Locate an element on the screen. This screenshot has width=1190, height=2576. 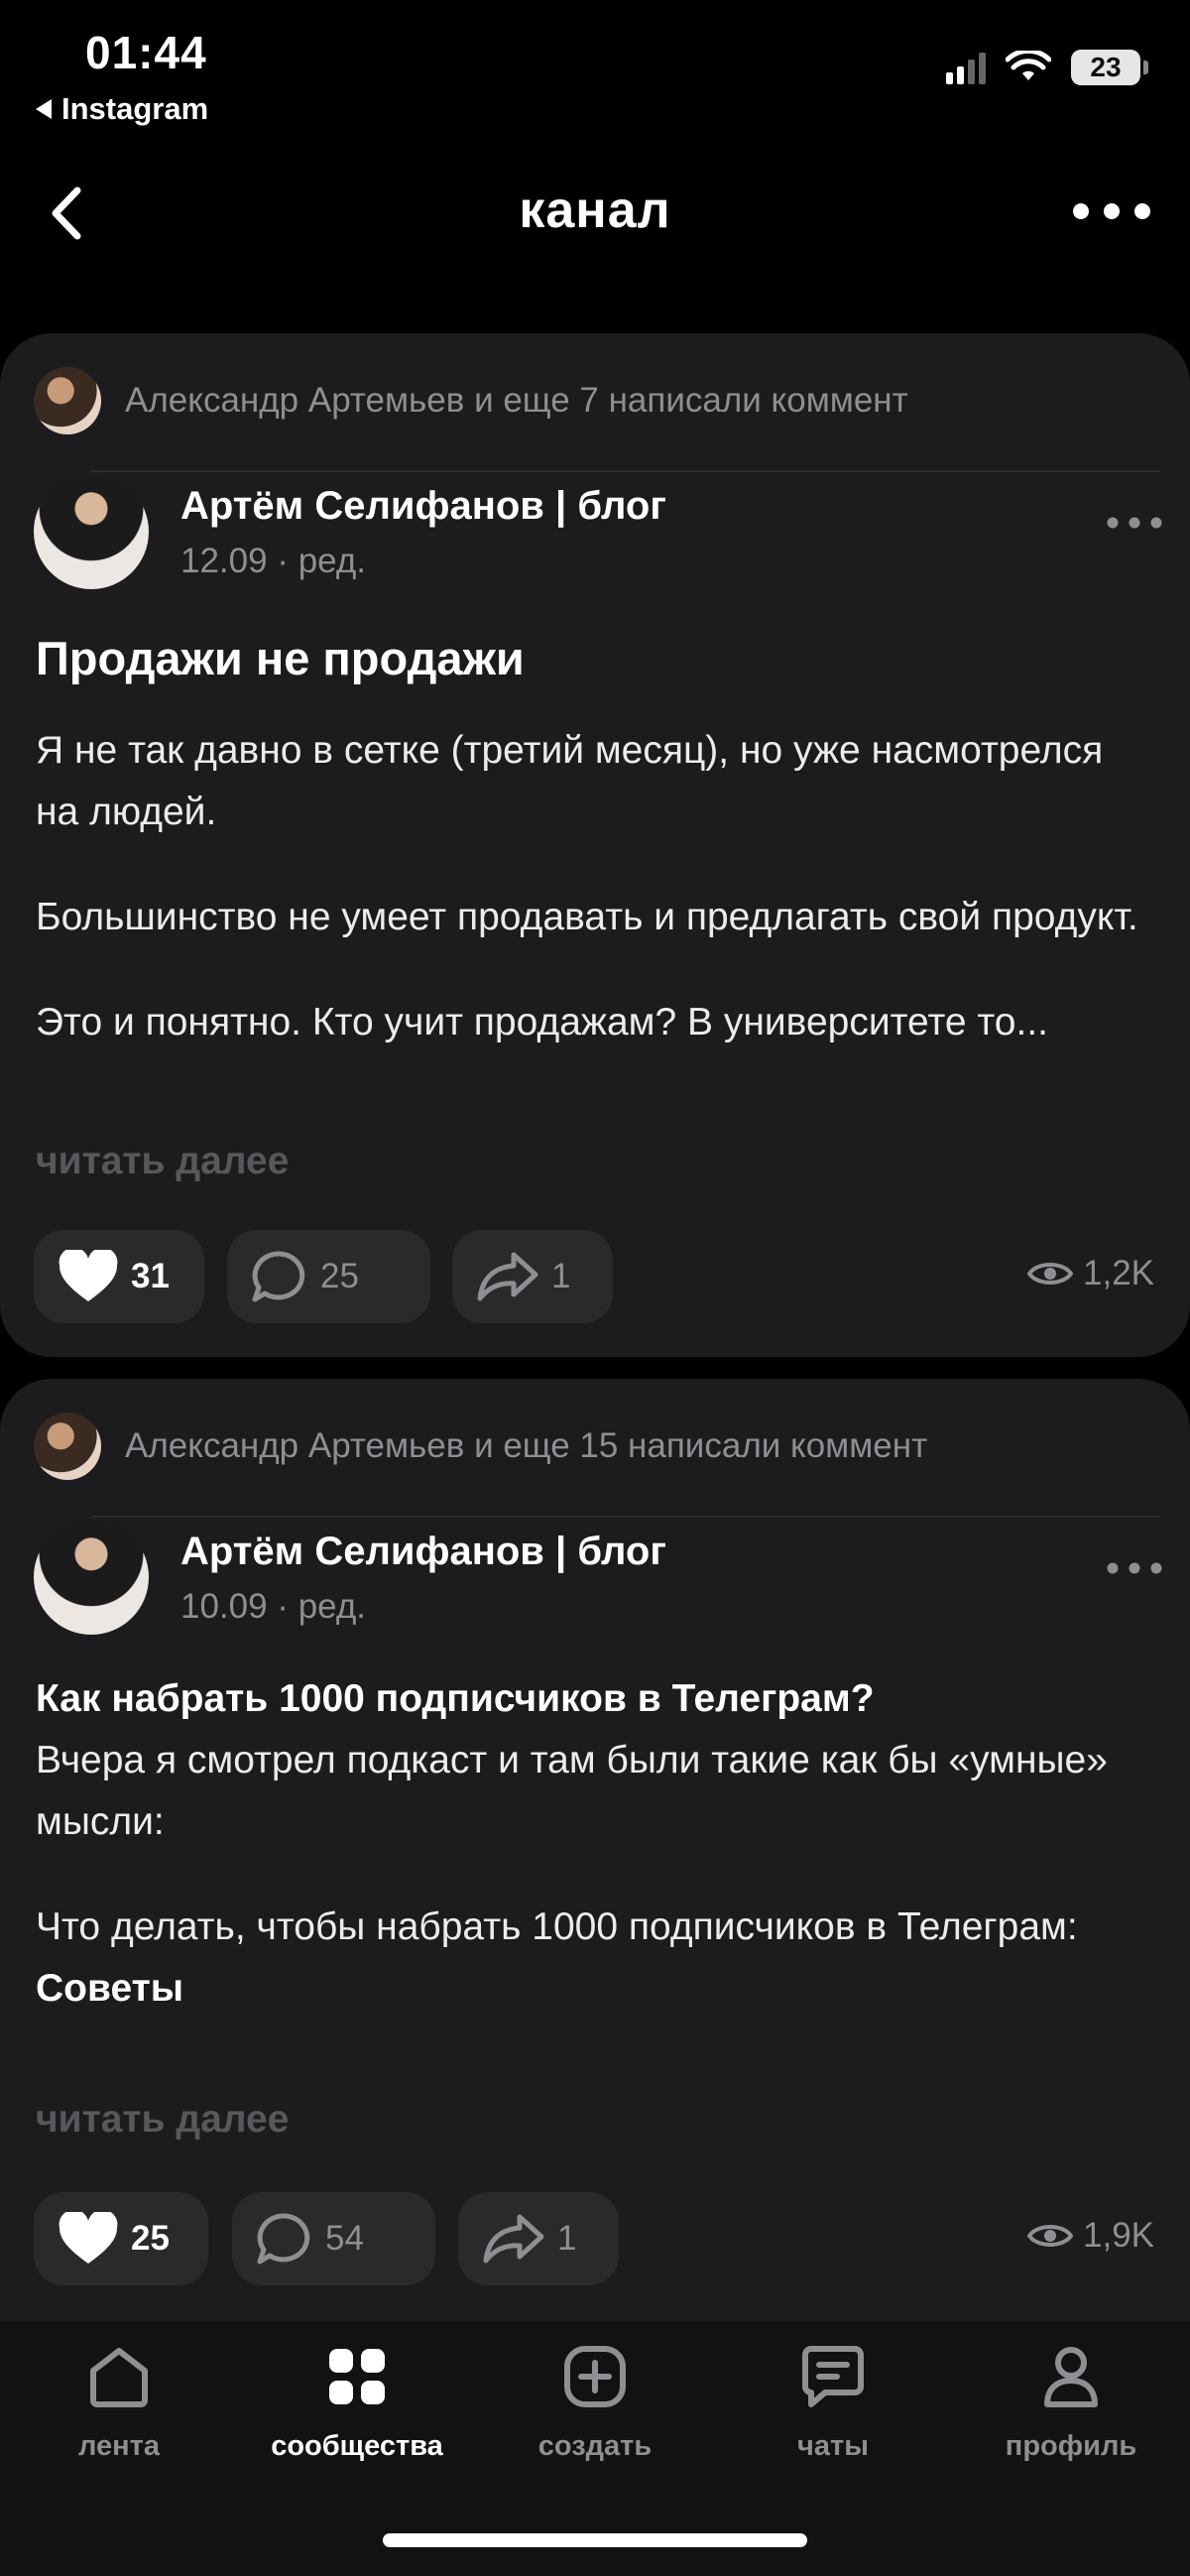
nav-label: профиль is located at coordinates (1071, 2446).